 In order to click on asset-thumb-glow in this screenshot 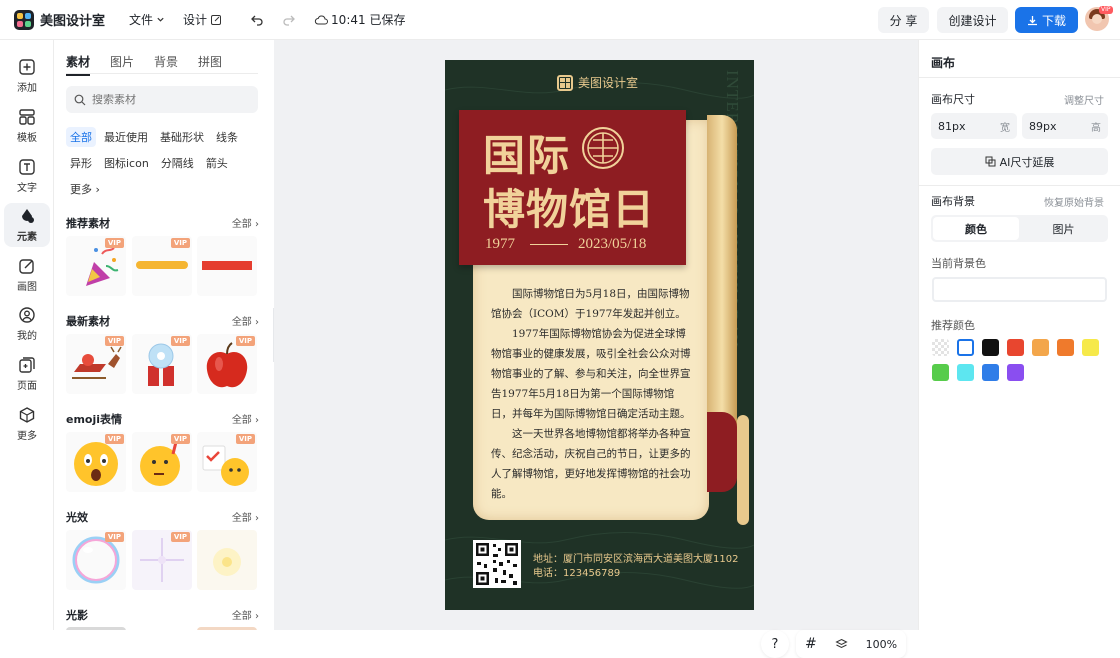, I will do `click(227, 560)`.